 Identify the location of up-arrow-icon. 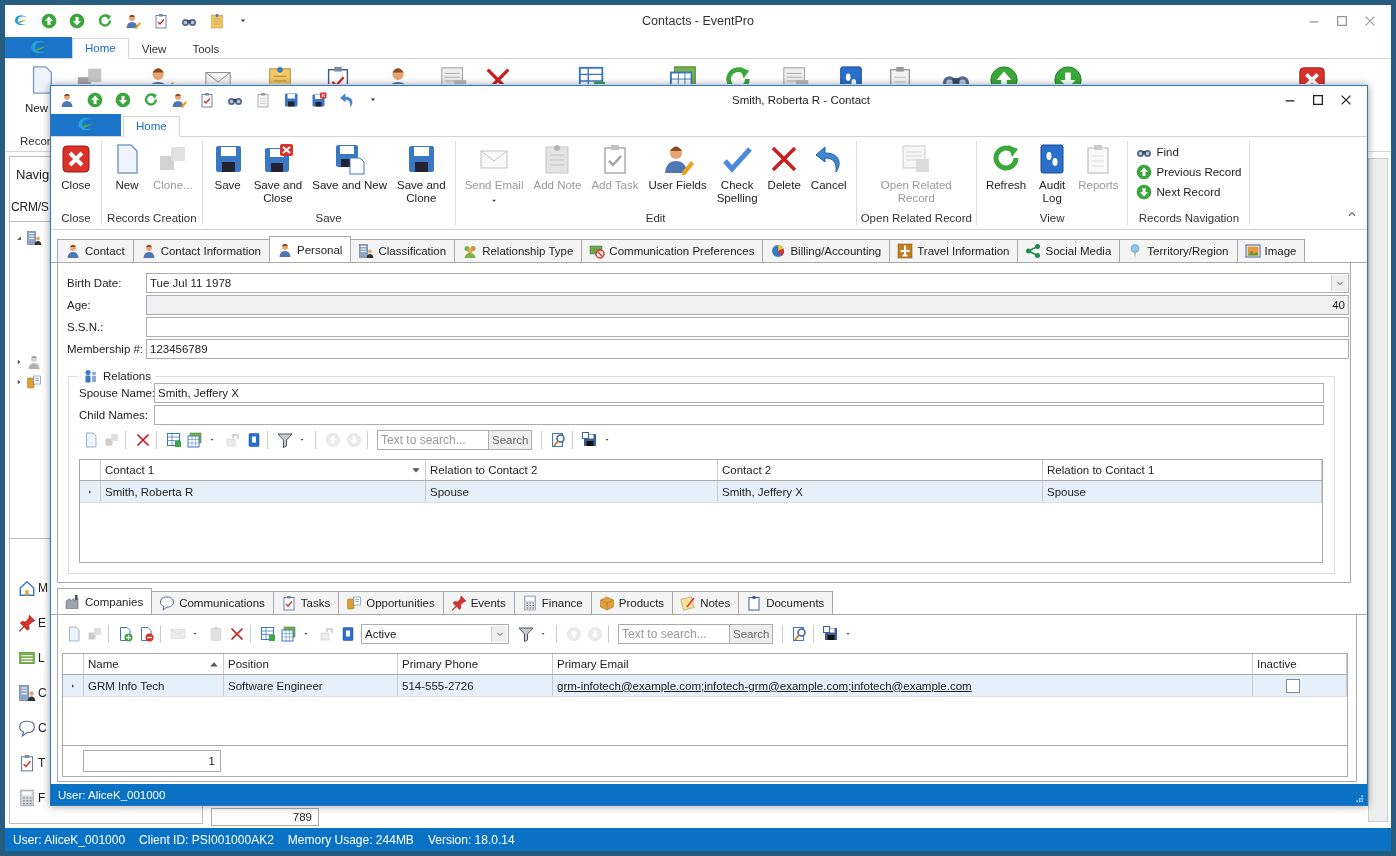
(1004, 74).